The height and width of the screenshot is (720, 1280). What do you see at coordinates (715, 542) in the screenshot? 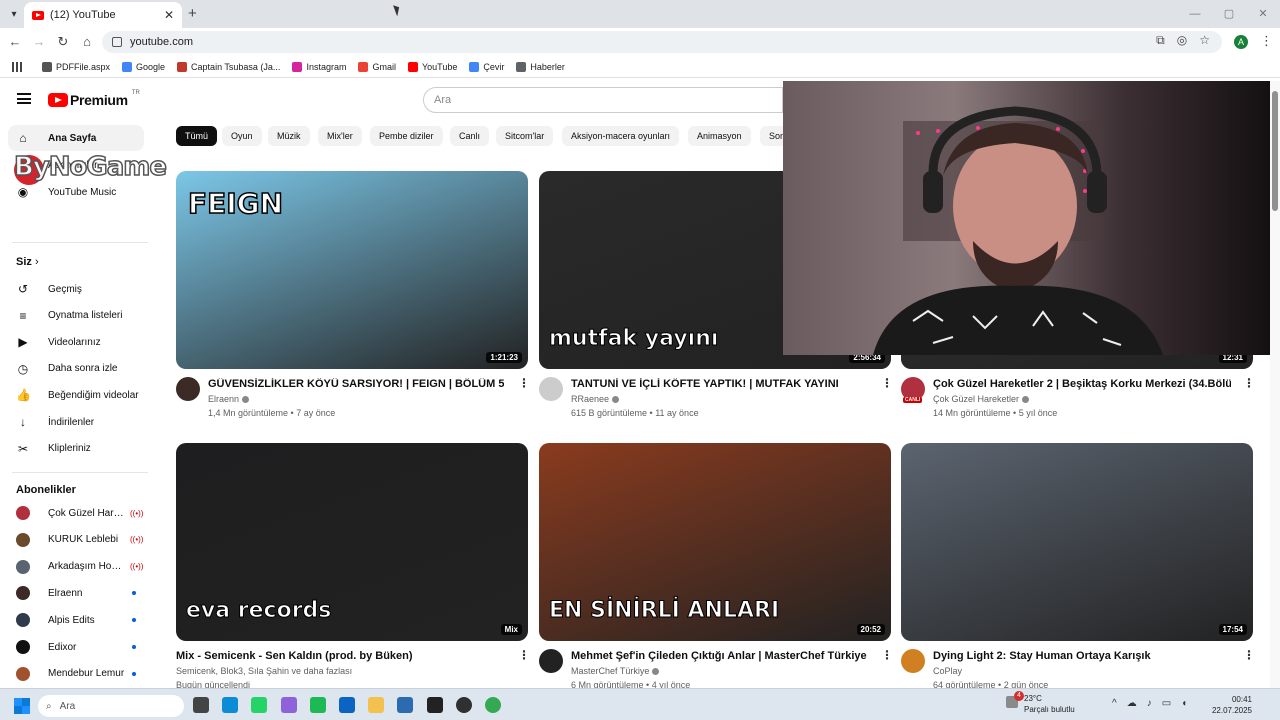
I see `video-thumbnail: EN SİNİRLİ ANLARI 20:52` at bounding box center [715, 542].